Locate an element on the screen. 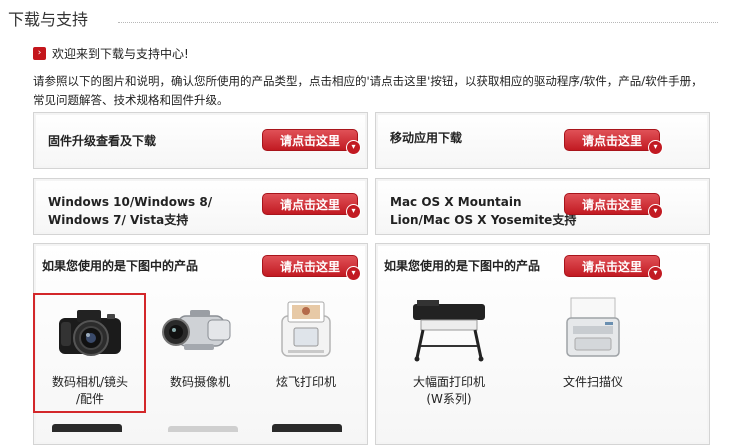 This screenshot has height=445, width=730. product-compact-photo-printer: 炫飞打印机 is located at coordinates (306, 353).